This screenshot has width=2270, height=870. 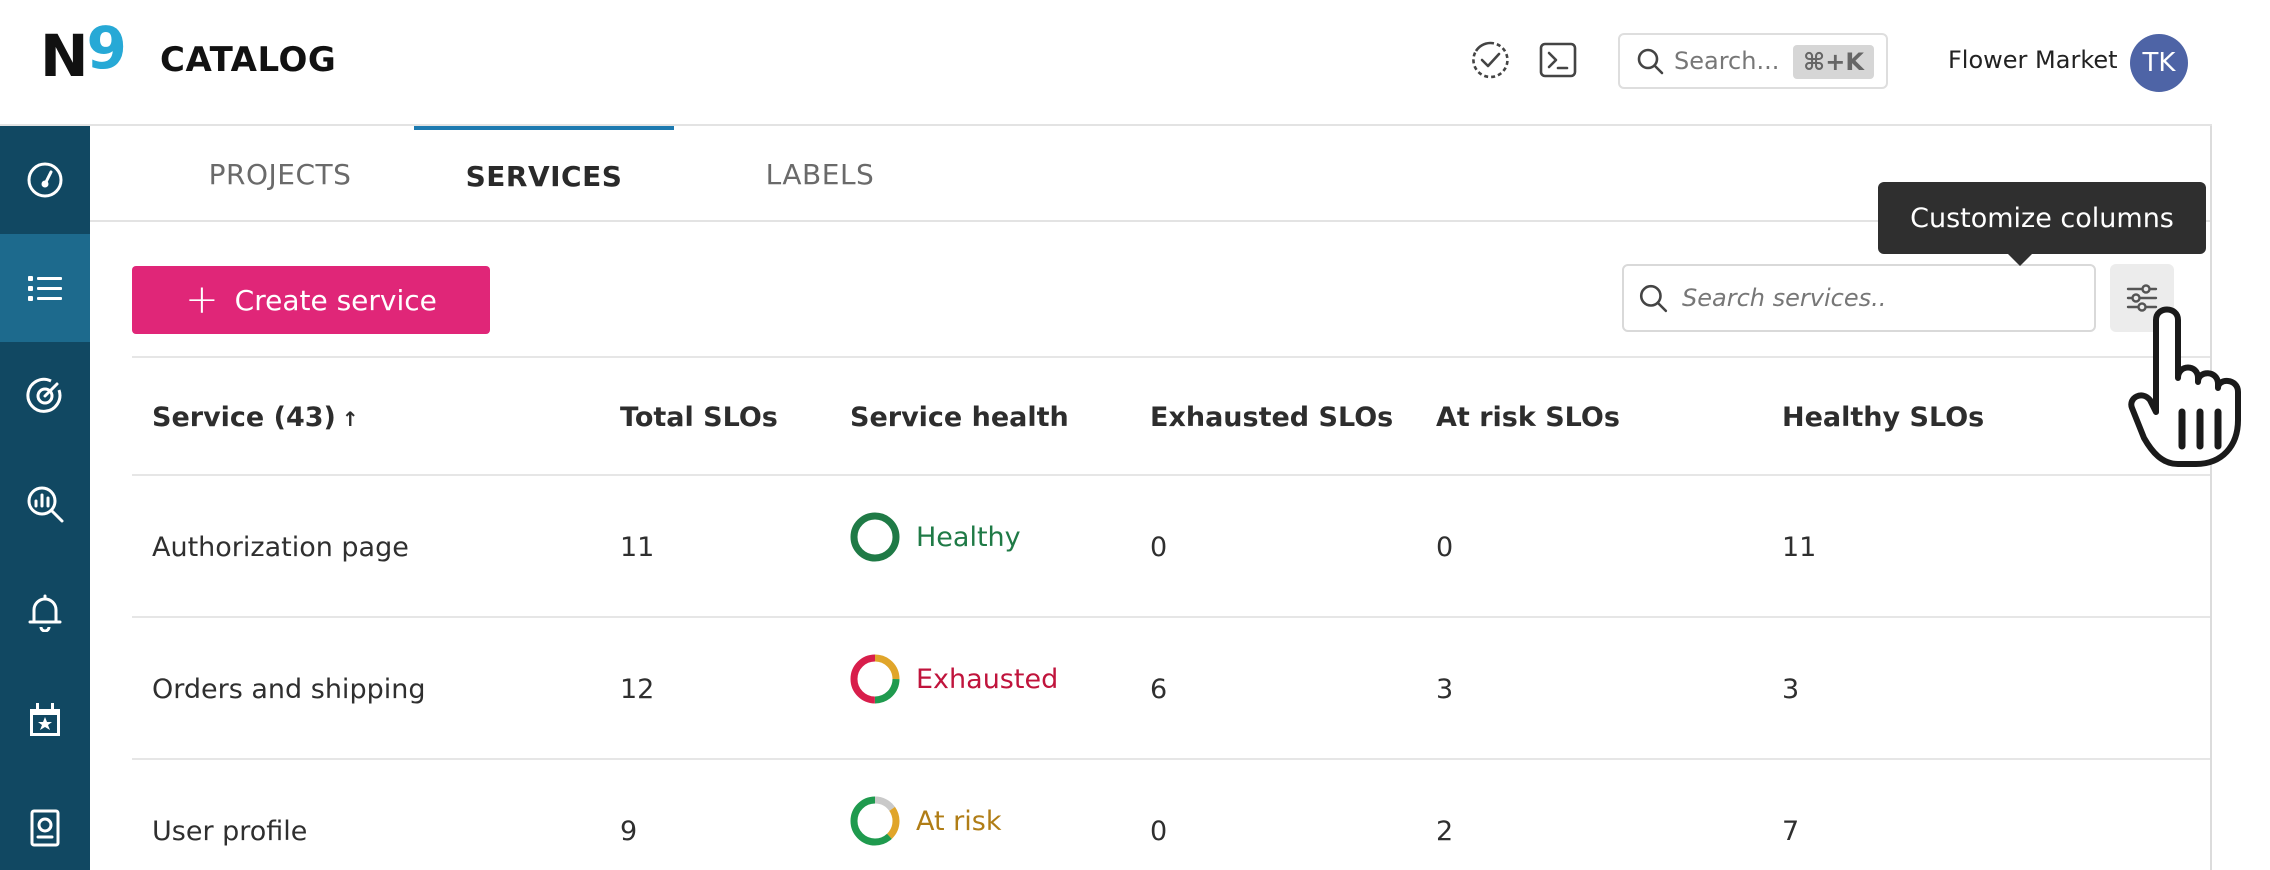 What do you see at coordinates (106, 48) in the screenshot?
I see `logo-digit: 9` at bounding box center [106, 48].